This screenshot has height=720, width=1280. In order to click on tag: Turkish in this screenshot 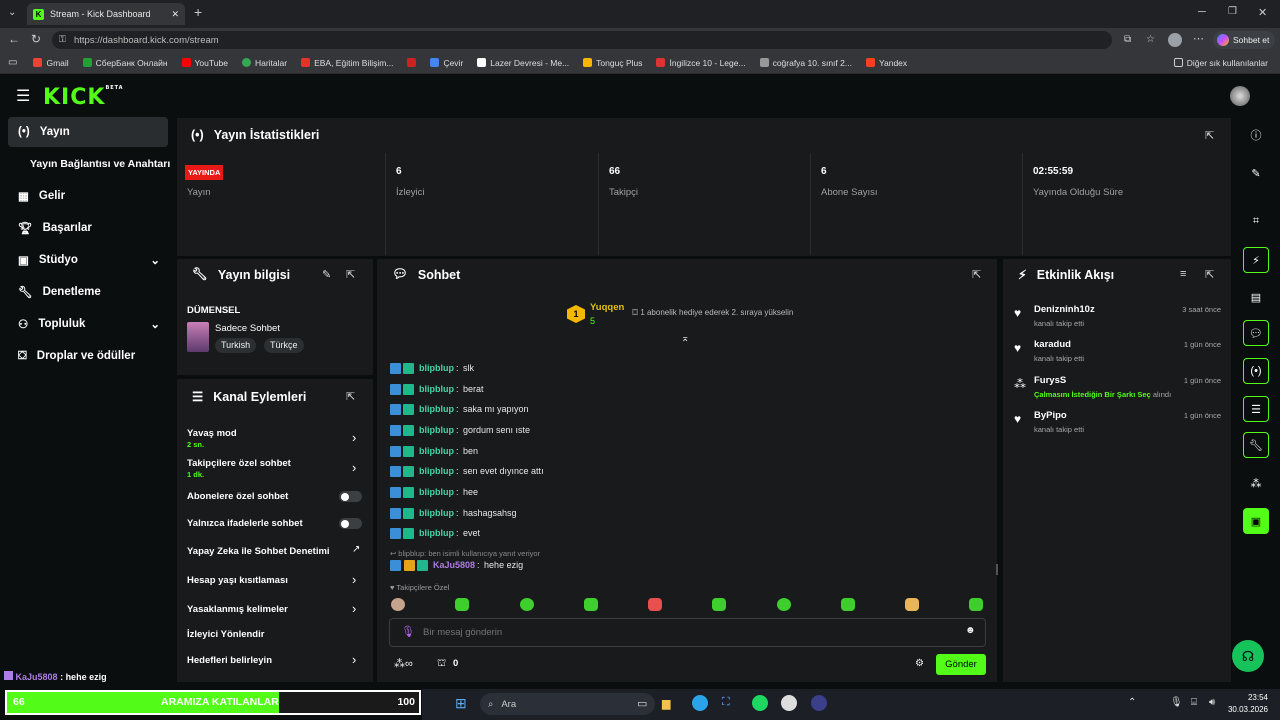, I will do `click(236, 345)`.